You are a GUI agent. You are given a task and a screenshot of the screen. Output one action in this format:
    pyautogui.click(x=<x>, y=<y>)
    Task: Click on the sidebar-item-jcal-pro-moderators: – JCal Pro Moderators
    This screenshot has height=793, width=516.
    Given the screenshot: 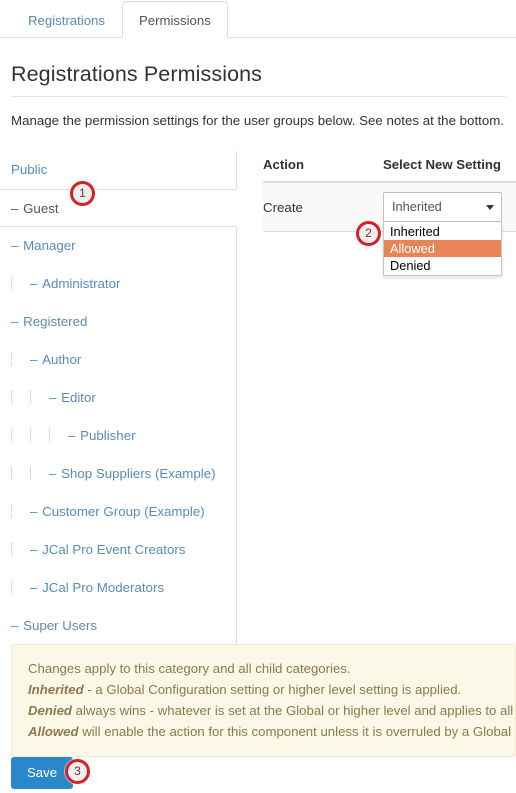 What is the action you would take?
    pyautogui.click(x=118, y=588)
    